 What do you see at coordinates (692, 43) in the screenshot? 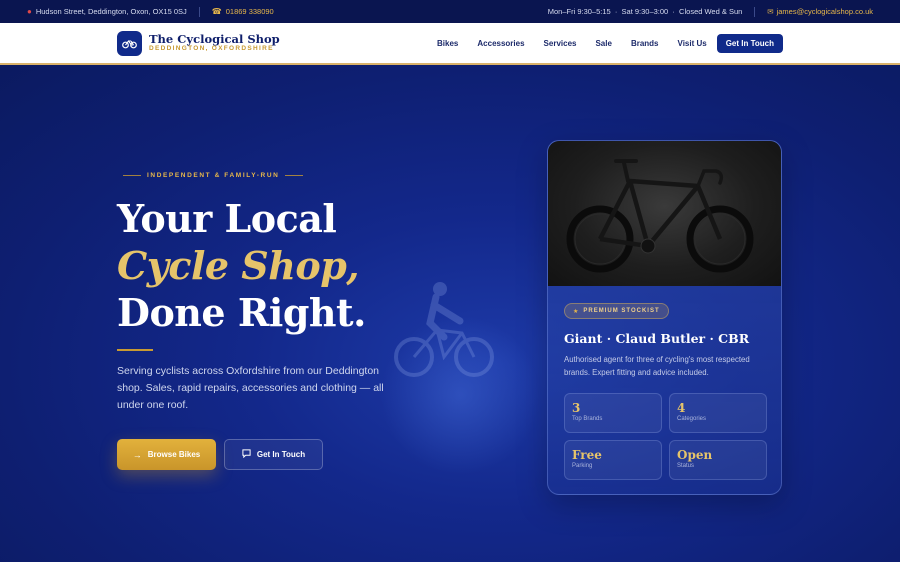
I see `nav-visit-us: Visit Us` at bounding box center [692, 43].